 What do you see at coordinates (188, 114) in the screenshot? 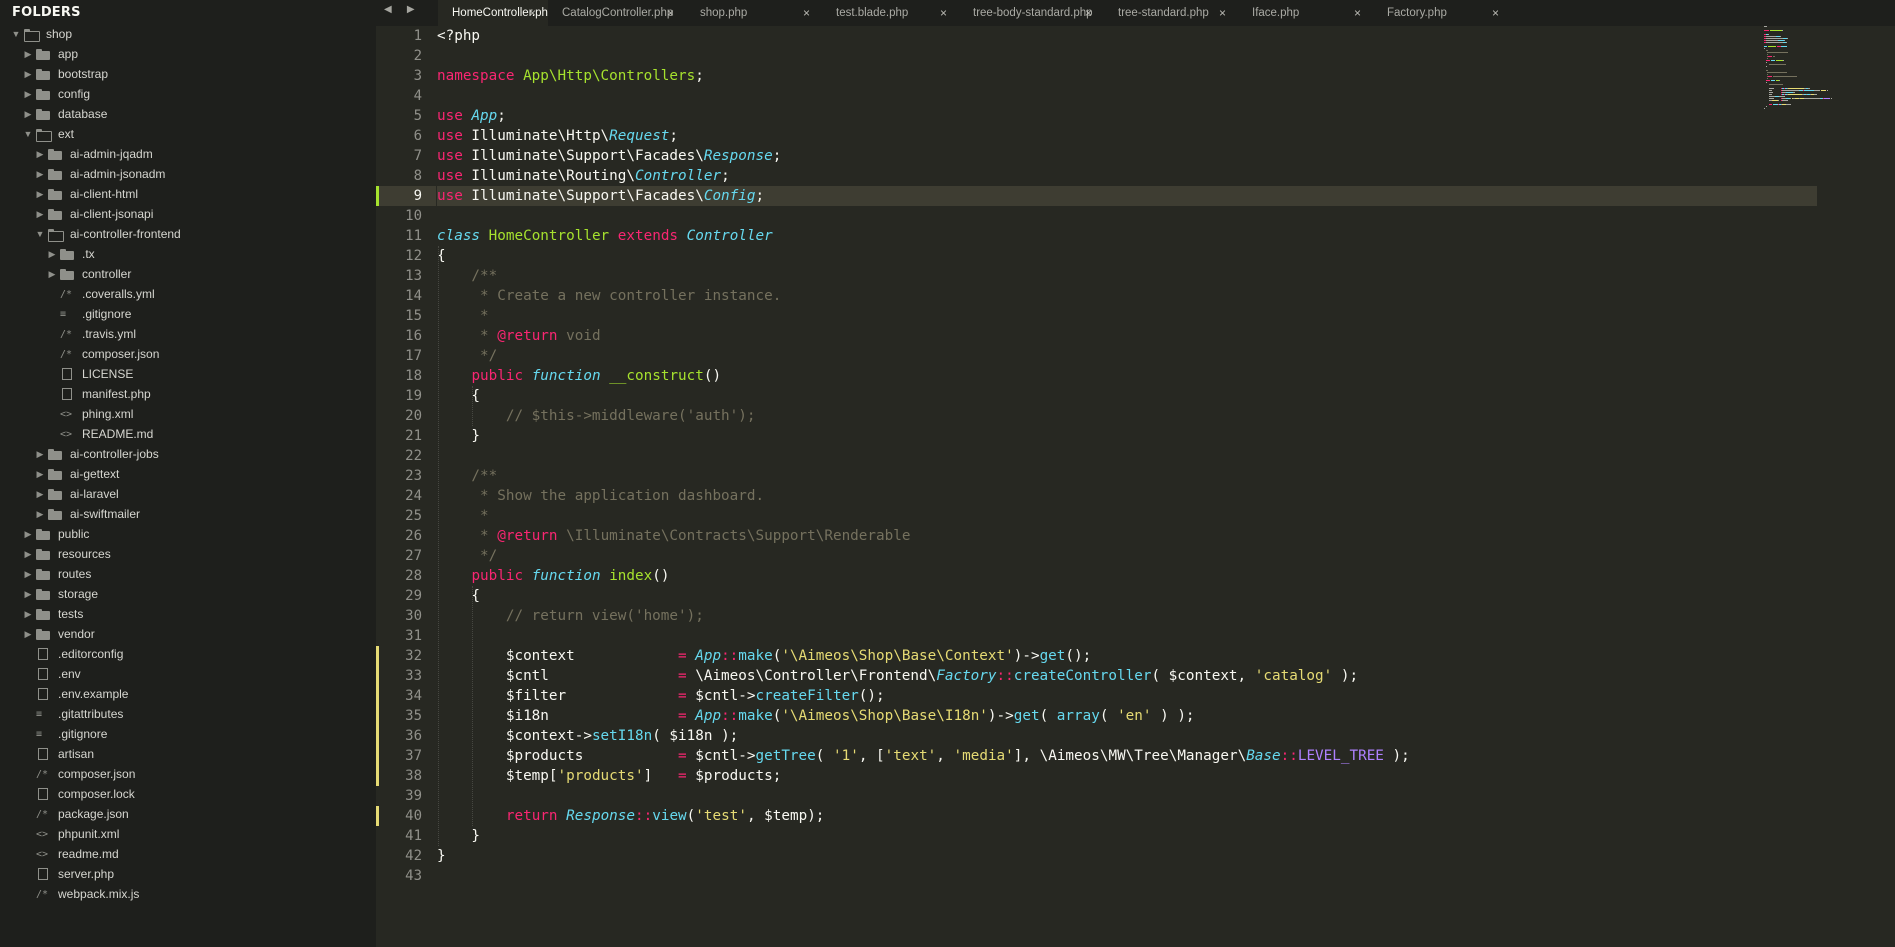
I see `tree-folder: ▶ database` at bounding box center [188, 114].